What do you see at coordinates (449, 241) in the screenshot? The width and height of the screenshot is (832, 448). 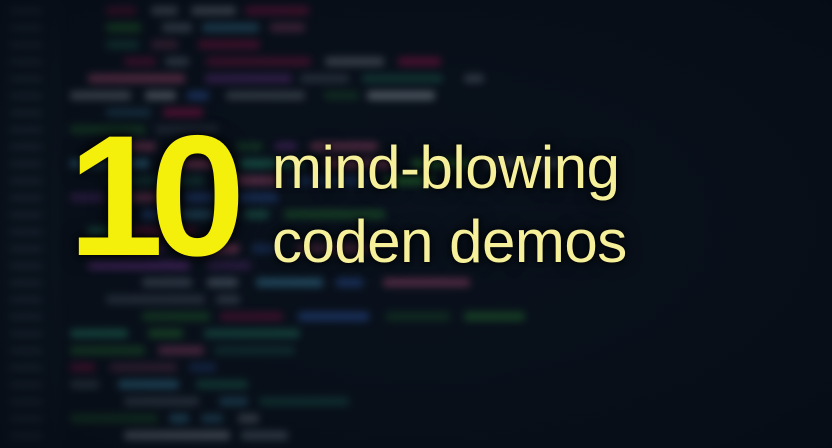 I see `headline-line-2: coden demos` at bounding box center [449, 241].